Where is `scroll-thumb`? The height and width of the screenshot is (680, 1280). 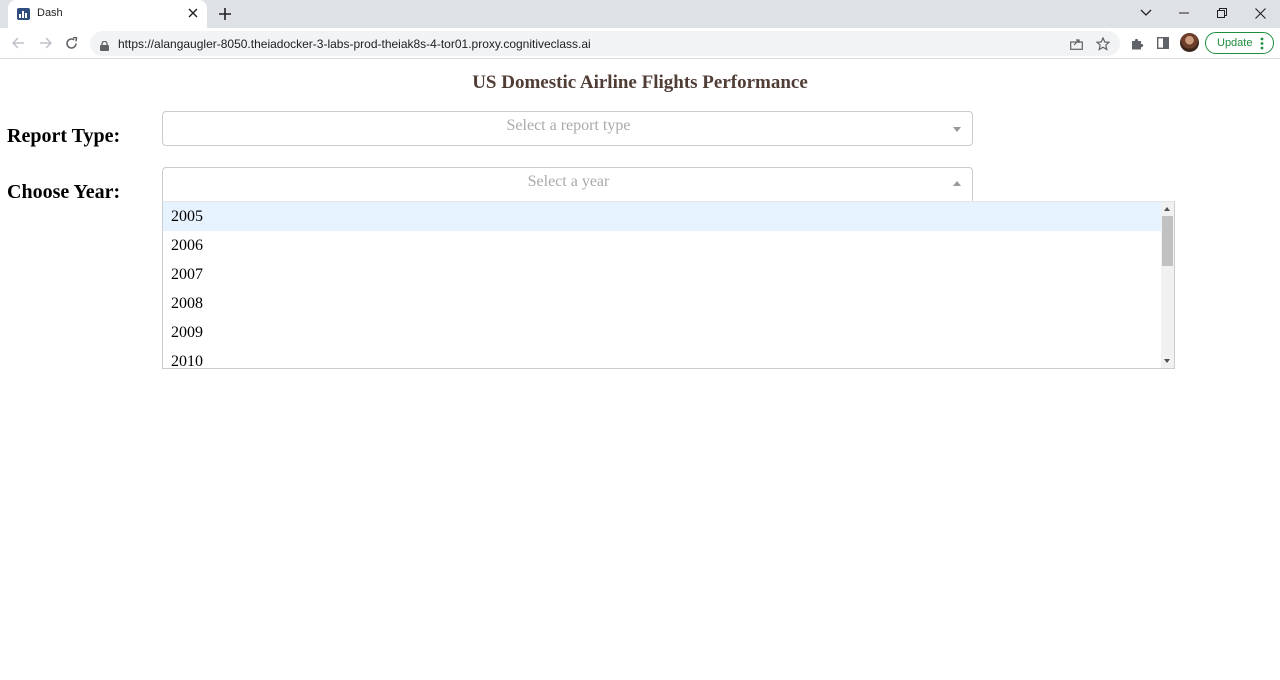
scroll-thumb is located at coordinates (1167, 241).